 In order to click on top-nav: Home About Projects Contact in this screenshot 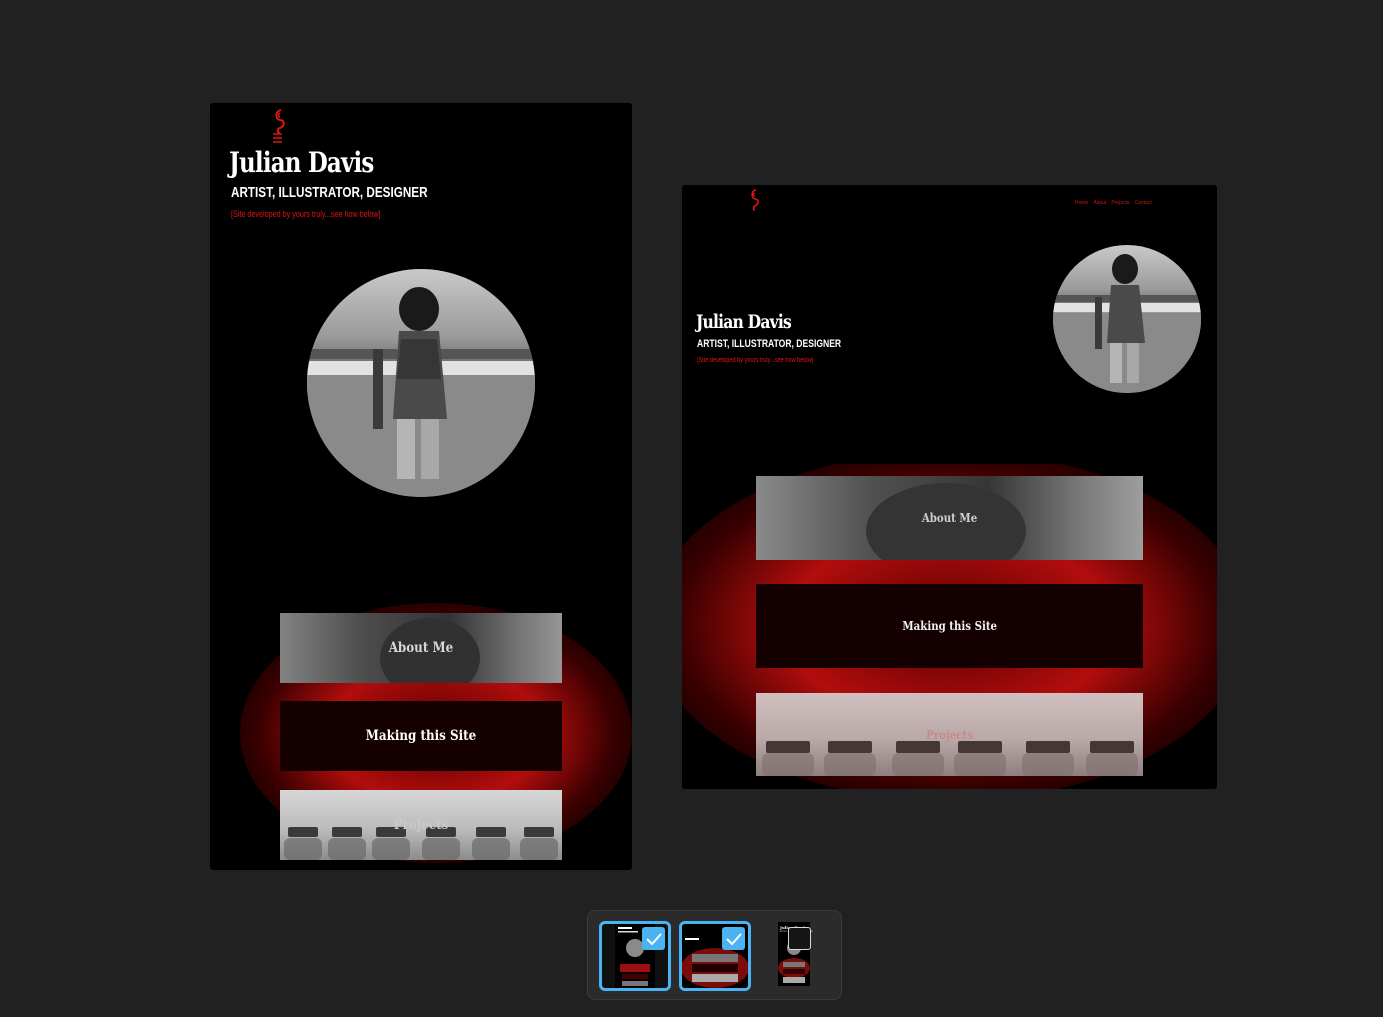, I will do `click(1113, 203)`.